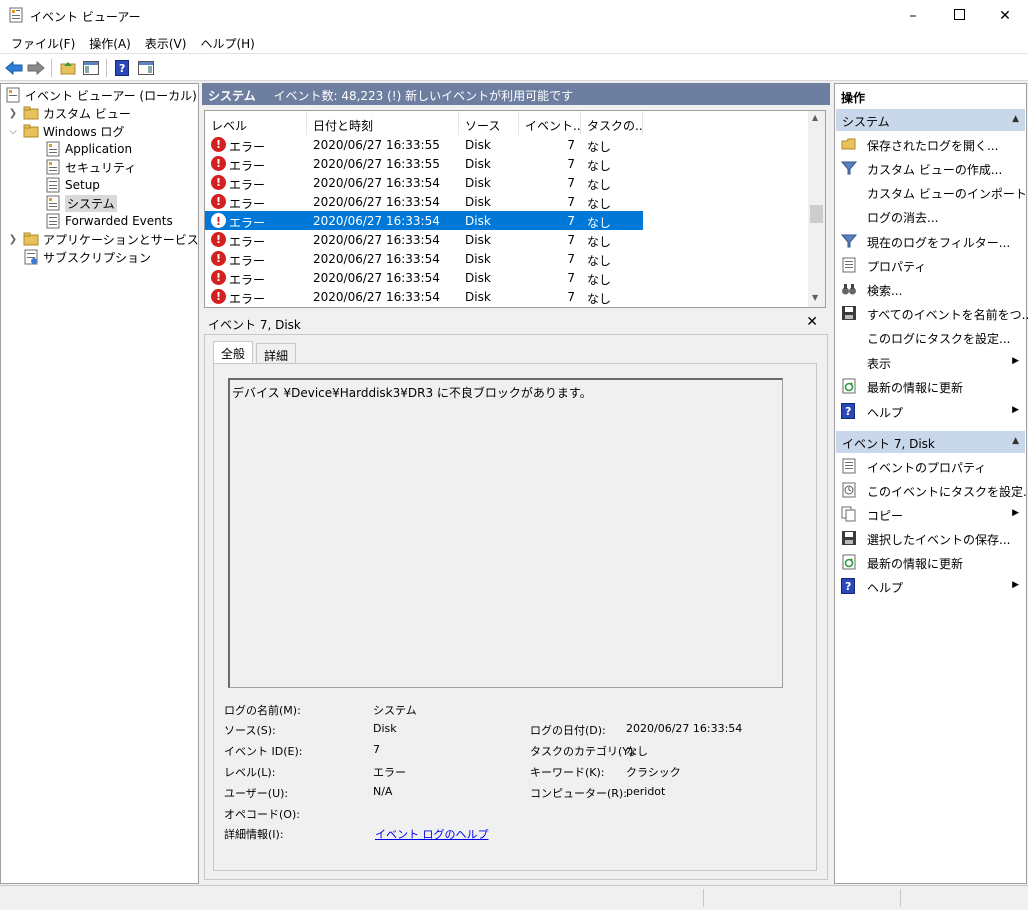 The image size is (1028, 910). I want to click on menu-view: 表示(V), so click(166, 42).